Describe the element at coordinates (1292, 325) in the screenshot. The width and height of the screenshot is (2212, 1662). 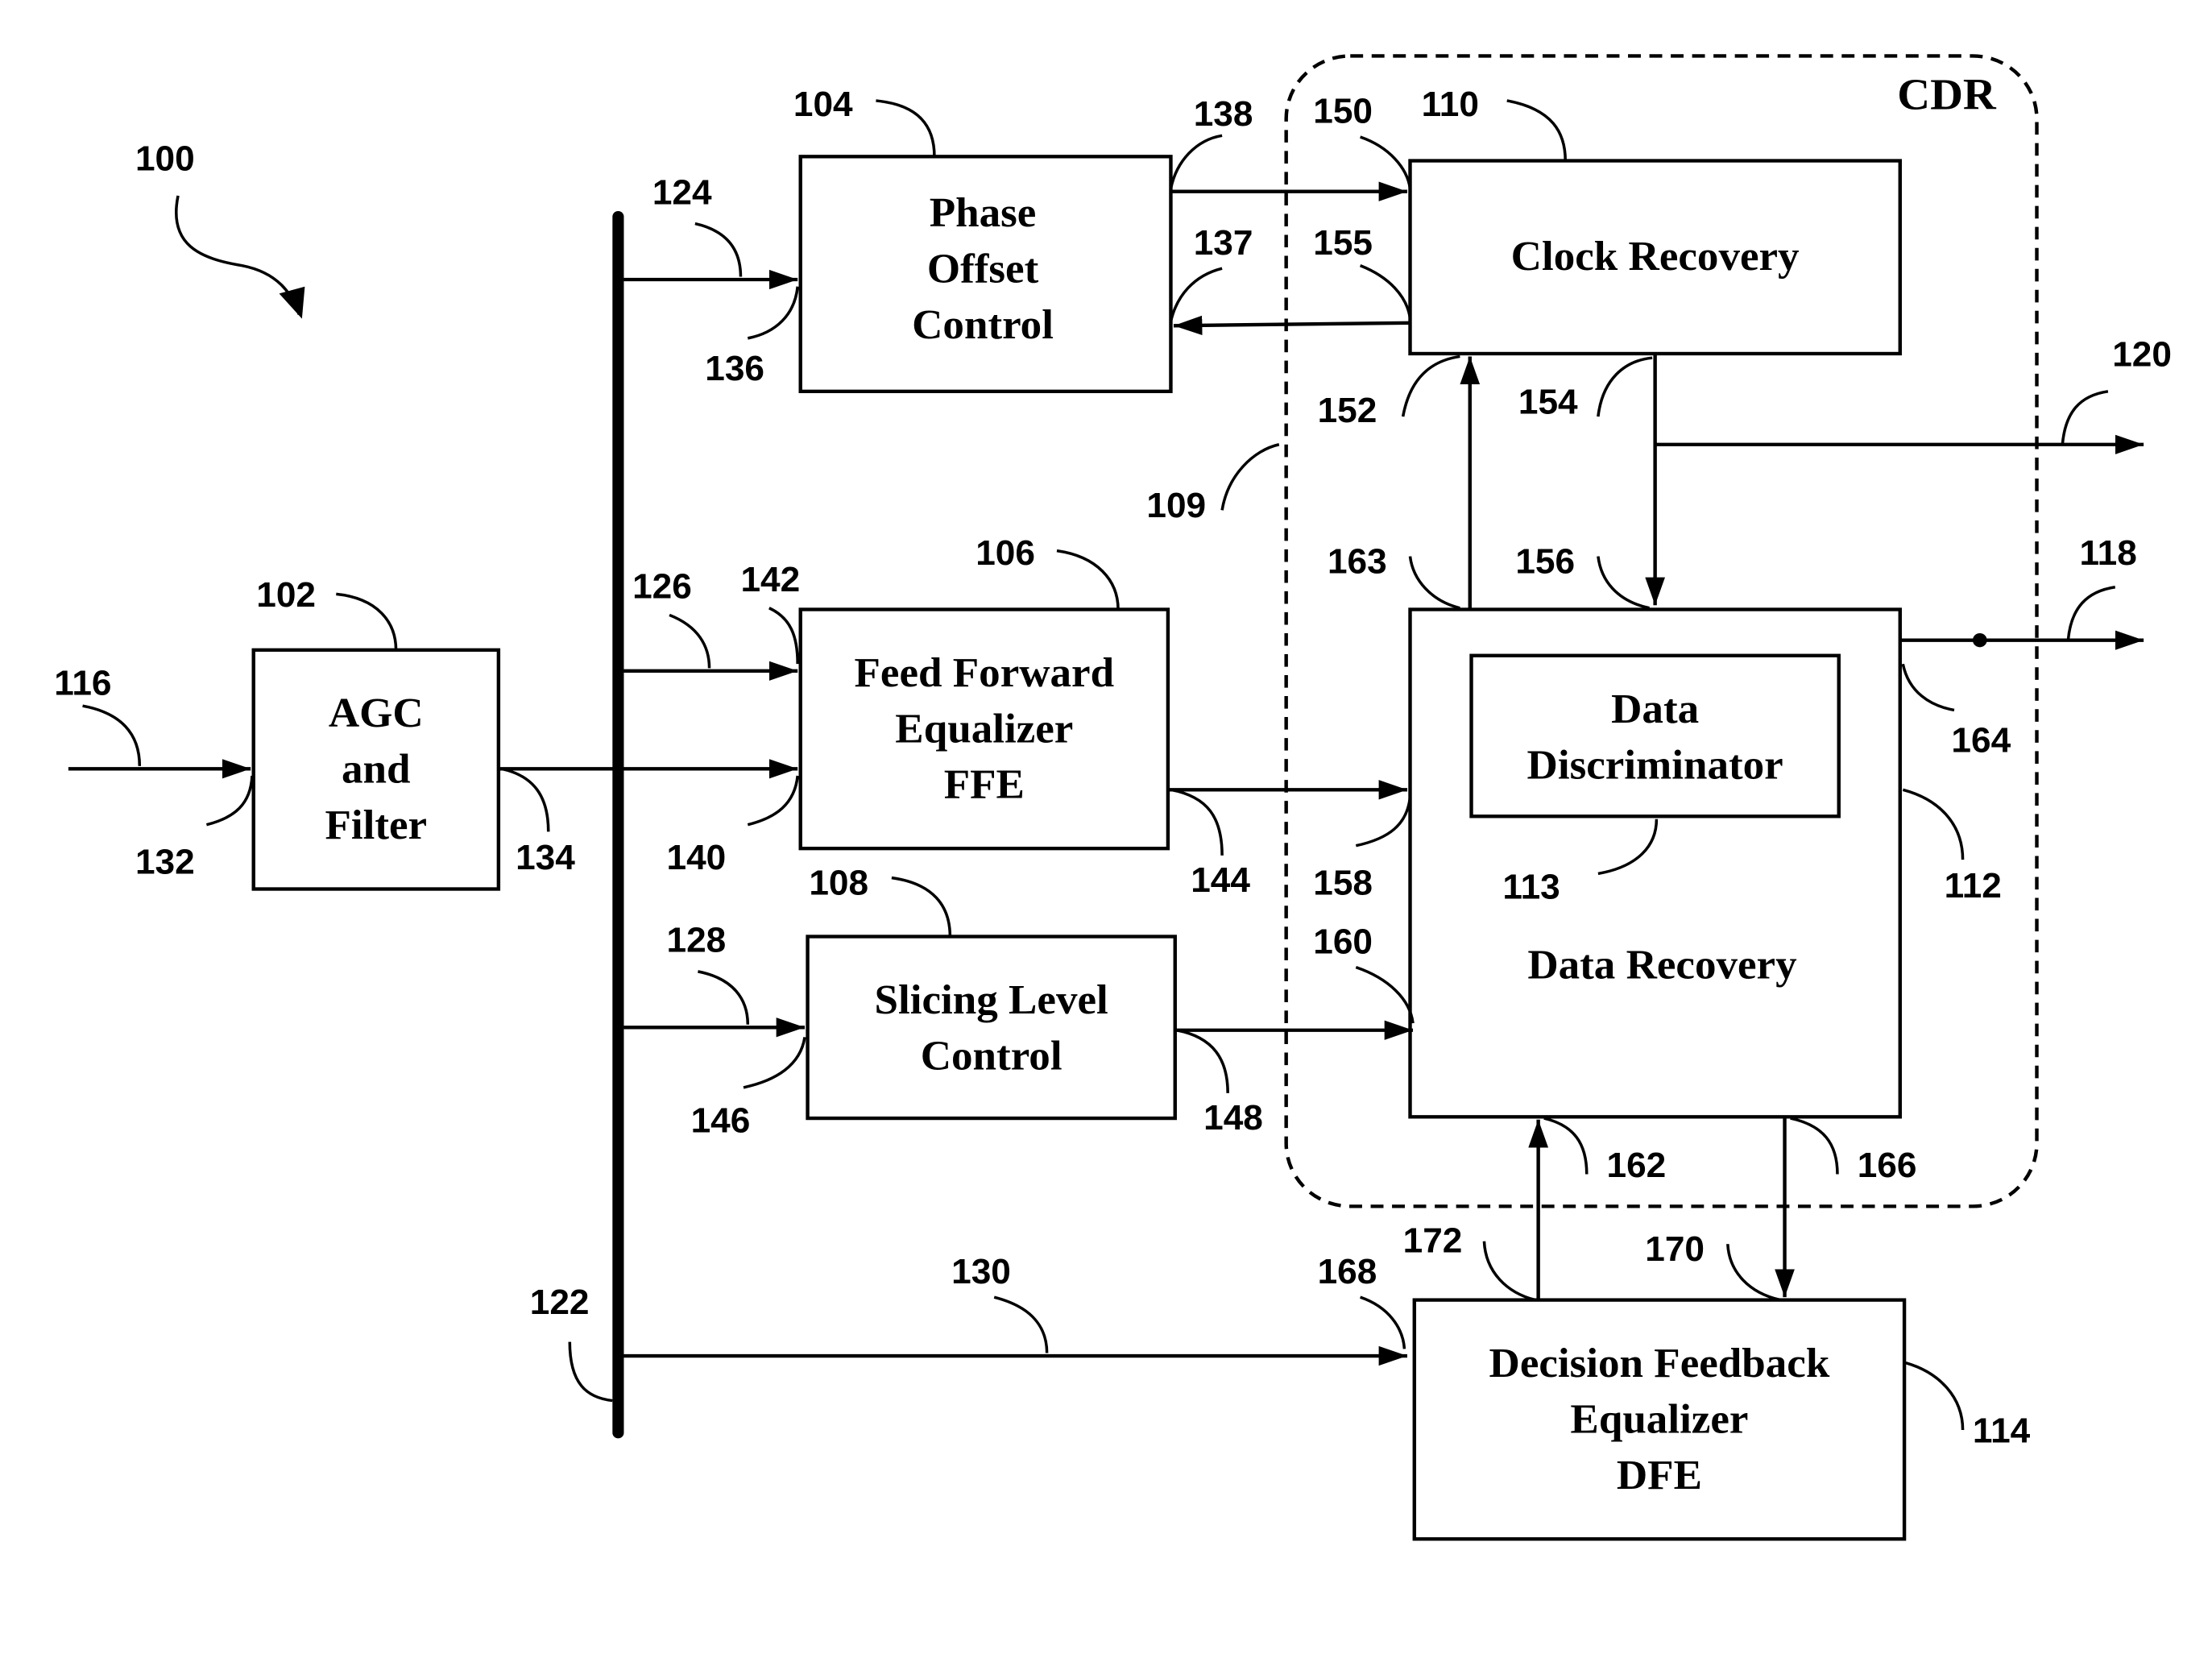
I see `clock-to-phase-line` at that location.